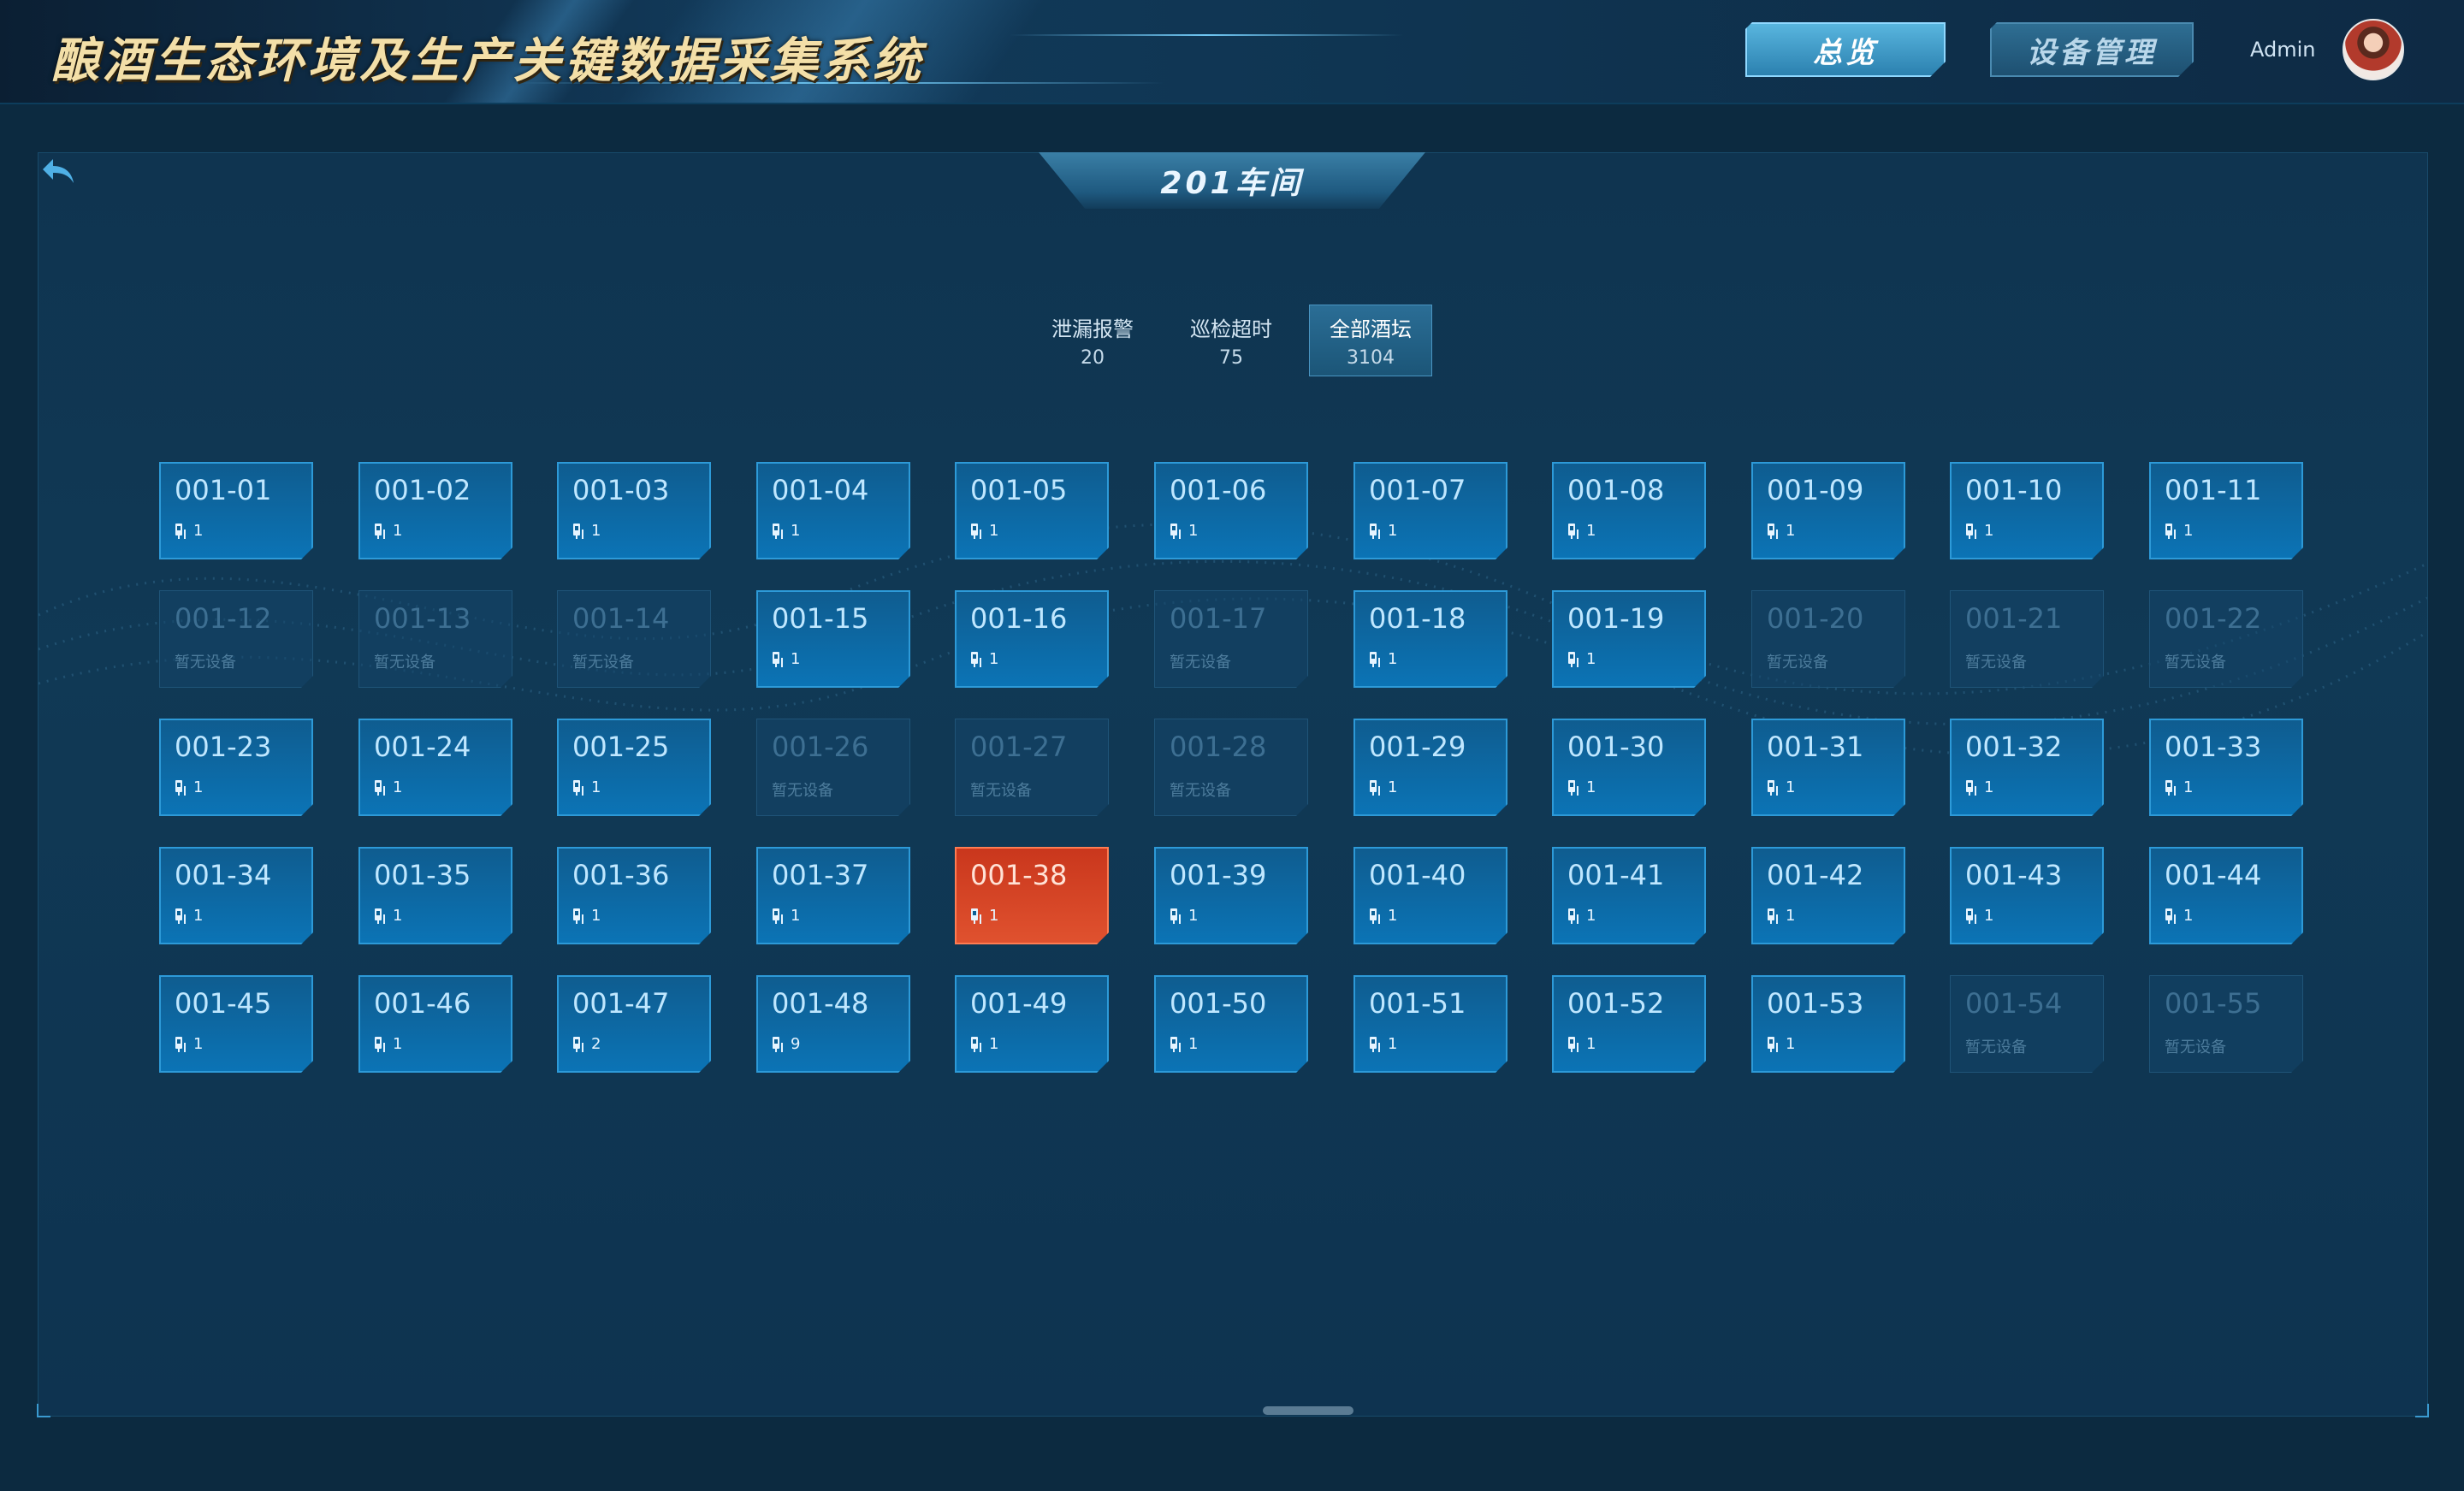 The image size is (2464, 1491). What do you see at coordinates (1430, 510) in the screenshot?
I see `jar-tile: 001-07 1` at bounding box center [1430, 510].